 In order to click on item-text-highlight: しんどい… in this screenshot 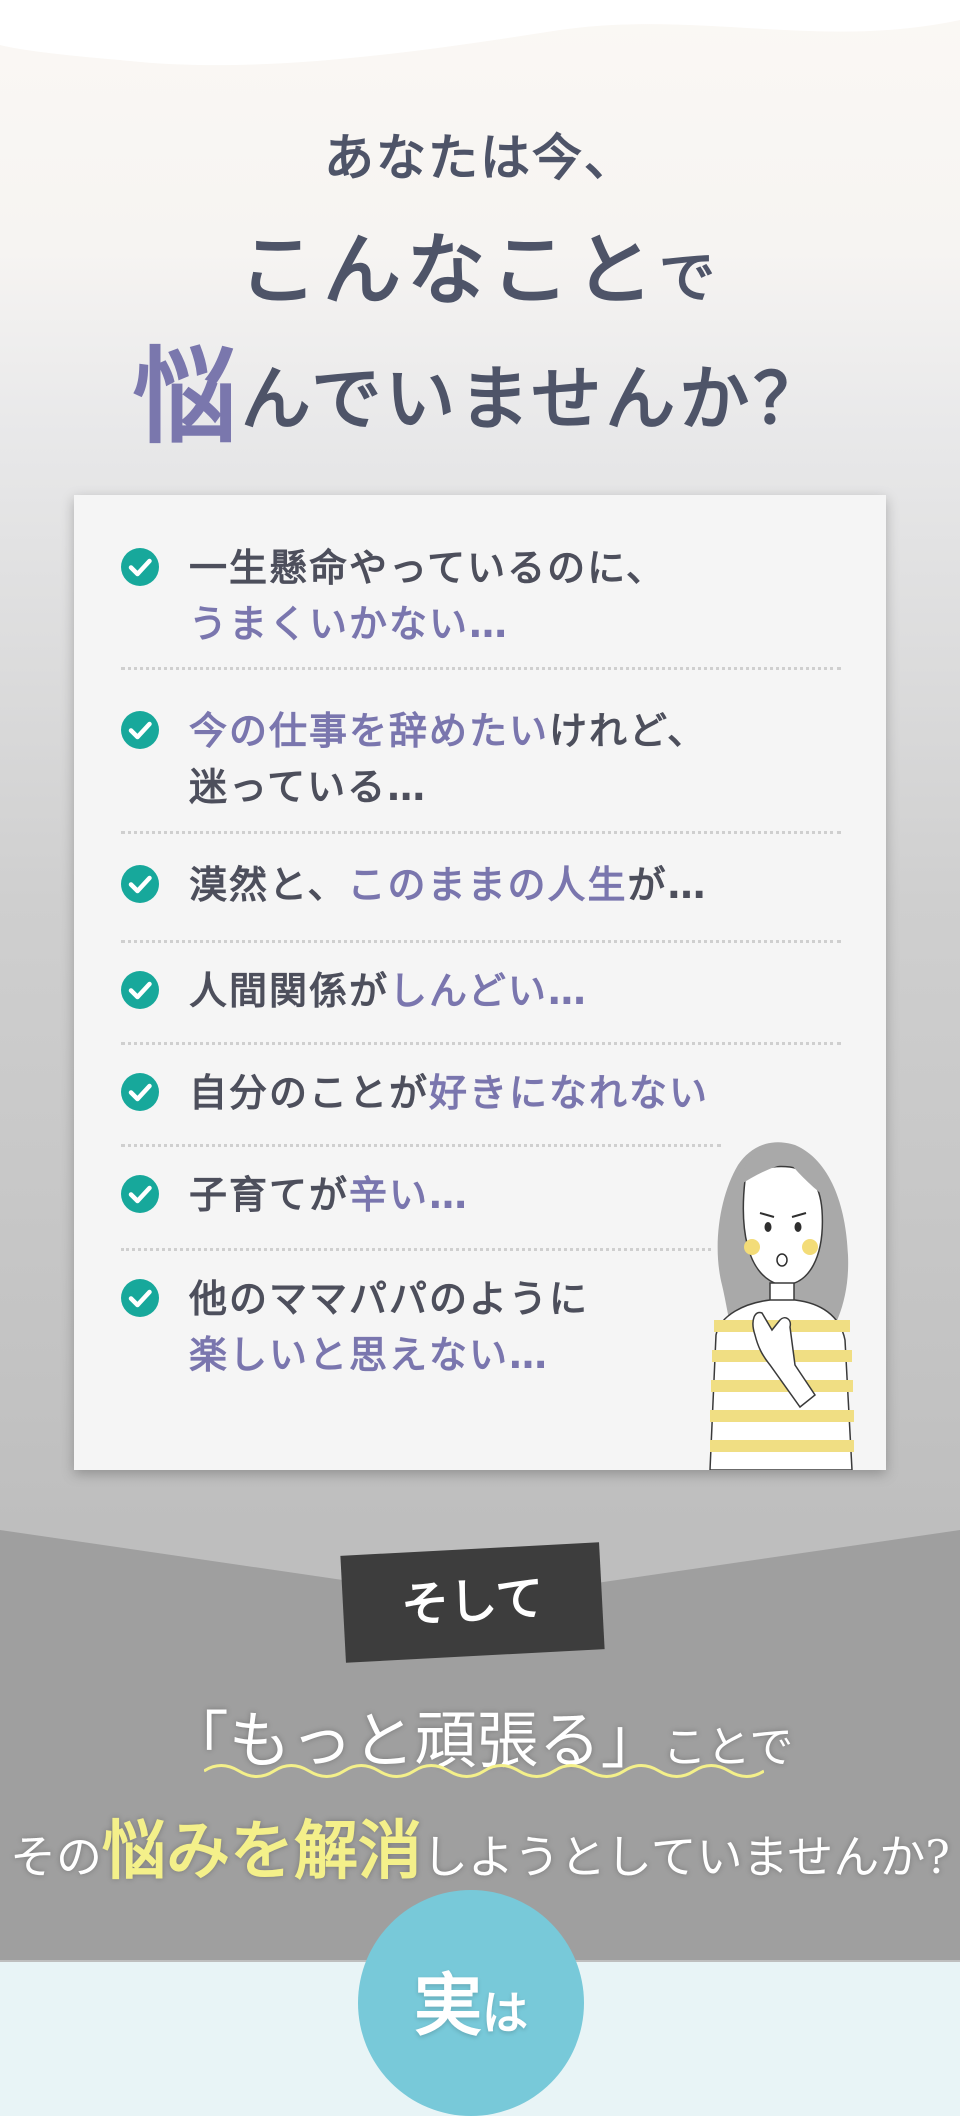, I will do `click(488, 991)`.